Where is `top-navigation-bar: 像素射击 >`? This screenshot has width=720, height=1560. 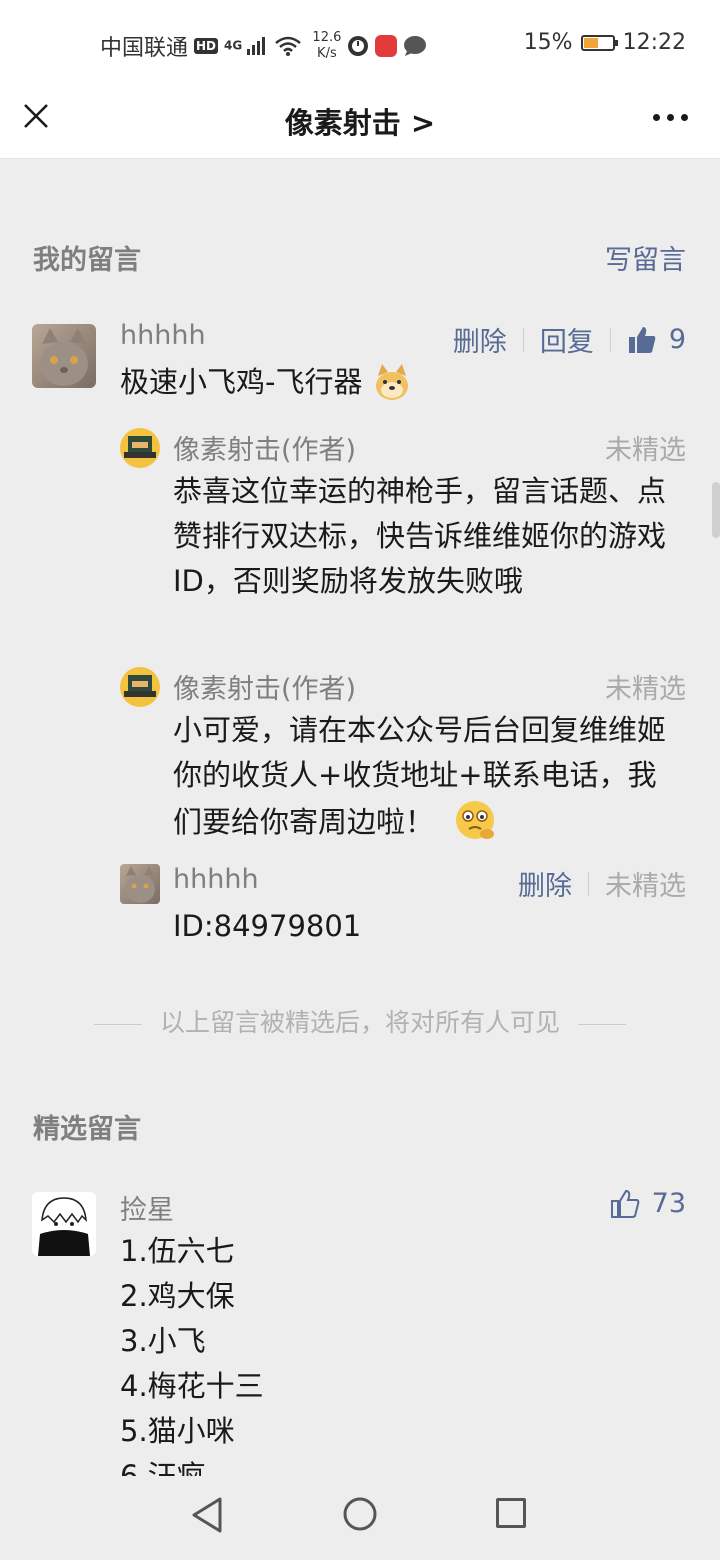
top-navigation-bar: 像素射击 > is located at coordinates (360, 119).